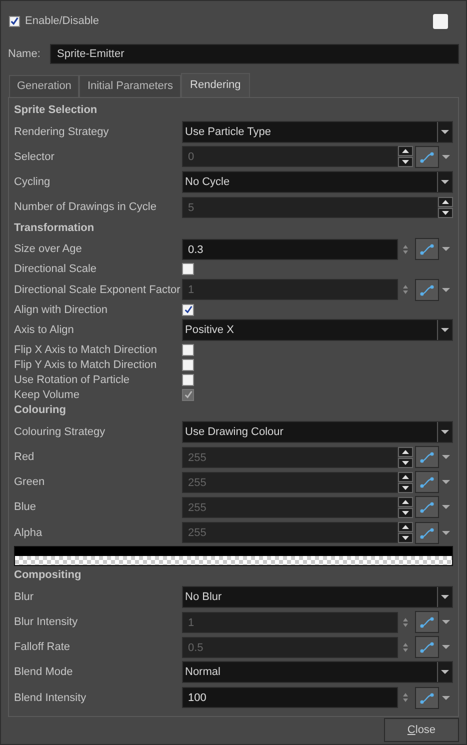 Image resolution: width=467 pixels, height=745 pixels. Describe the element at coordinates (55, 228) in the screenshot. I see `section-heading: Transformation` at that location.